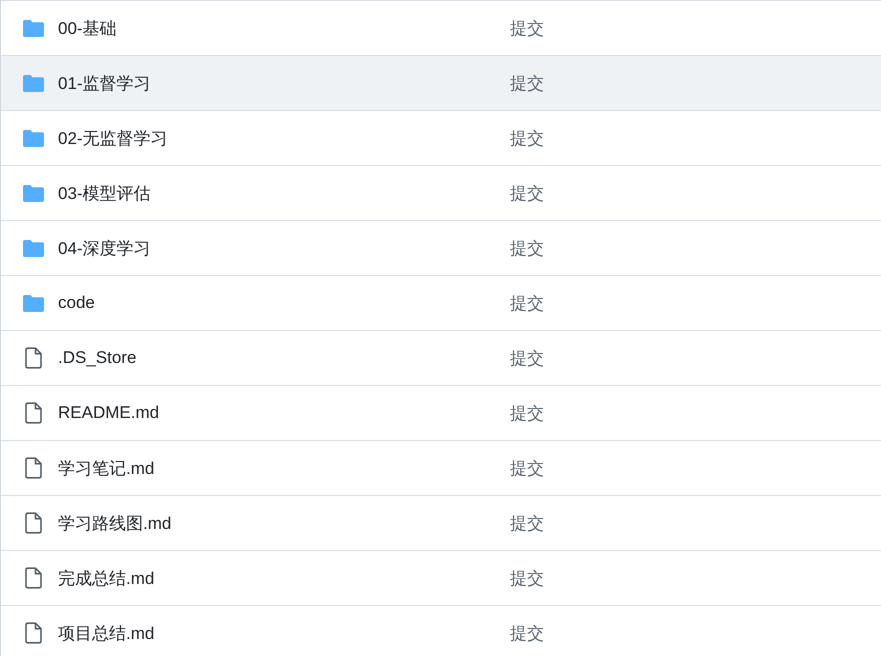 The image size is (881, 656). Describe the element at coordinates (104, 83) in the screenshot. I see `file-name: 01-监督学习` at that location.